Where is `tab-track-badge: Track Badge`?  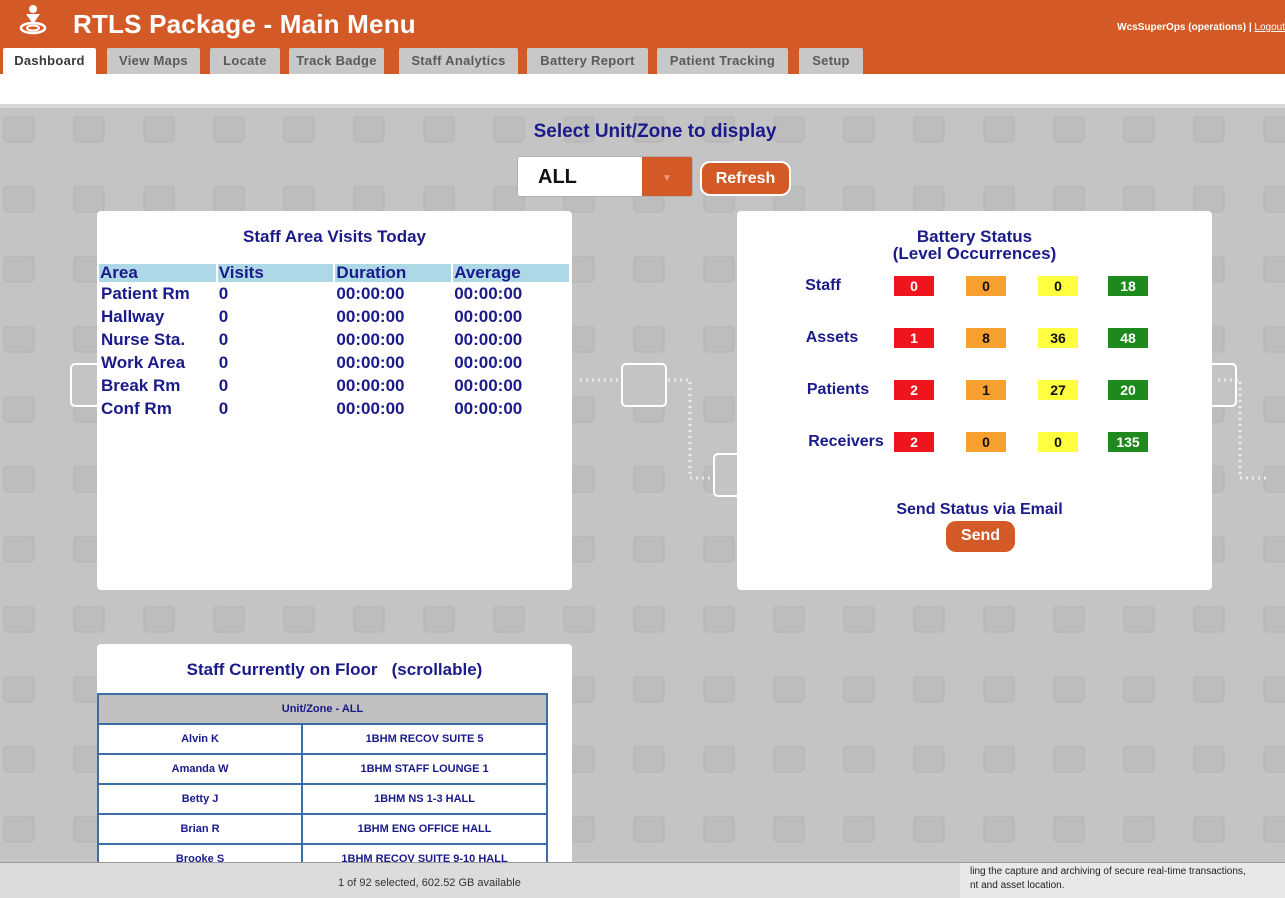 tab-track-badge: Track Badge is located at coordinates (336, 61).